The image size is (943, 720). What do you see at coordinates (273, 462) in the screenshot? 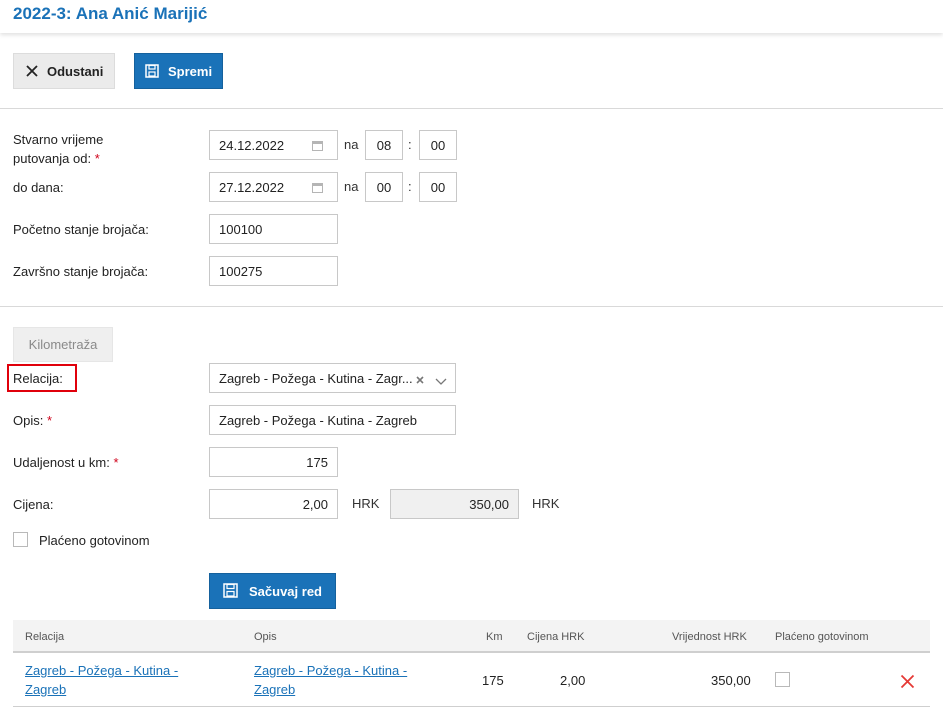
I see `distance-input: 175` at bounding box center [273, 462].